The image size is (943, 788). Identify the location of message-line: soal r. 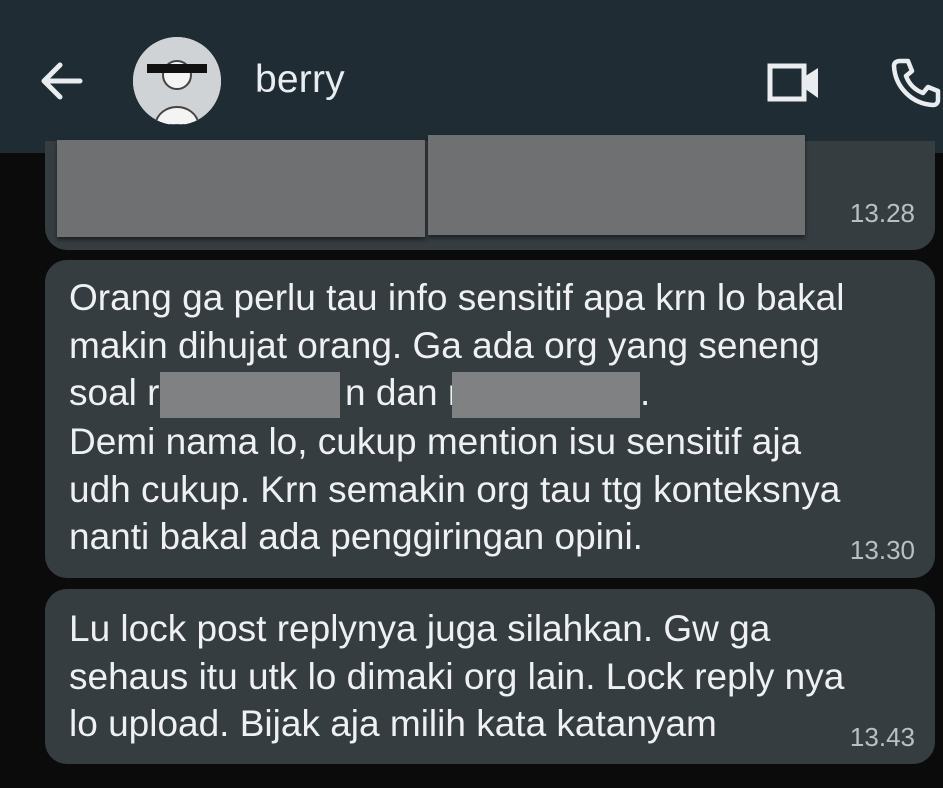
(114, 392).